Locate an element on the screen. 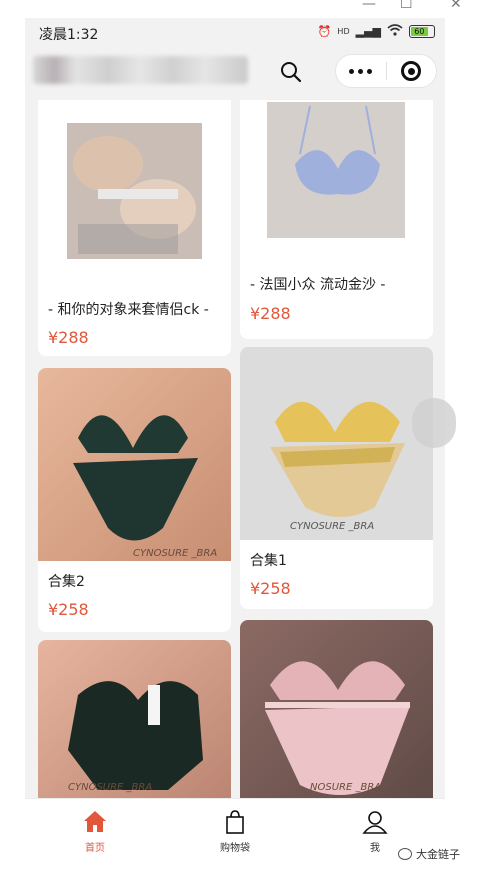 The width and height of the screenshot is (479, 874). bottom-tab-bar: 首页 购物袋 我 is located at coordinates (235, 829).